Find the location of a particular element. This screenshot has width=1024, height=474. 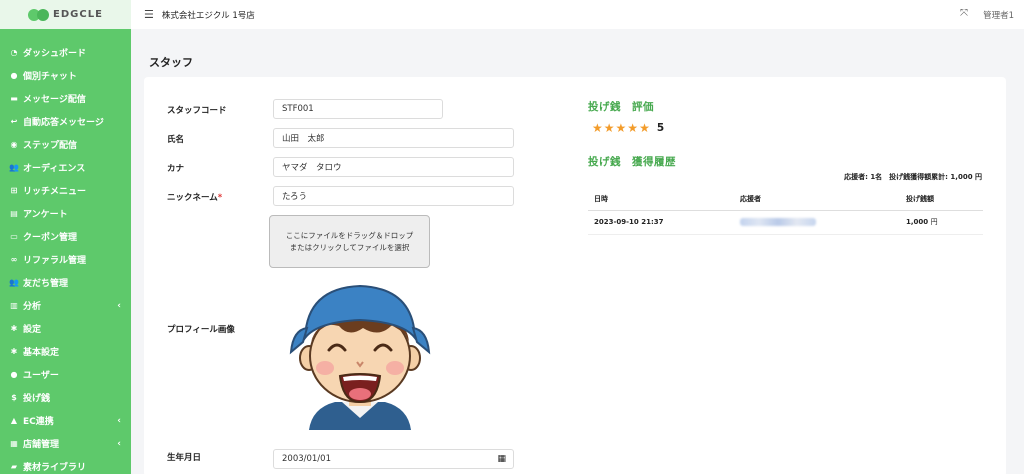

nickname-label: ニックネーム* is located at coordinates (194, 197).